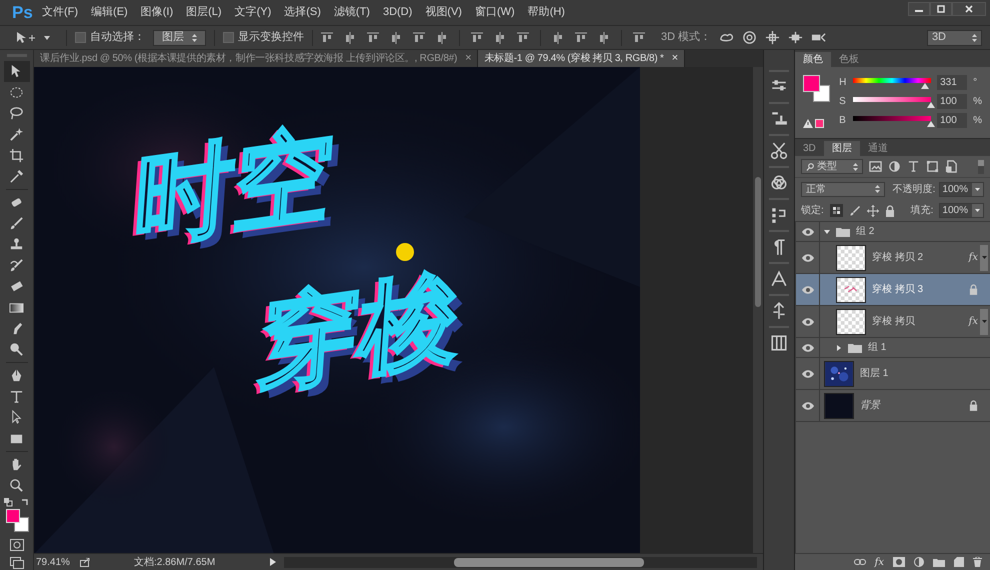 The image size is (990, 570). I want to click on link-icon, so click(860, 562).